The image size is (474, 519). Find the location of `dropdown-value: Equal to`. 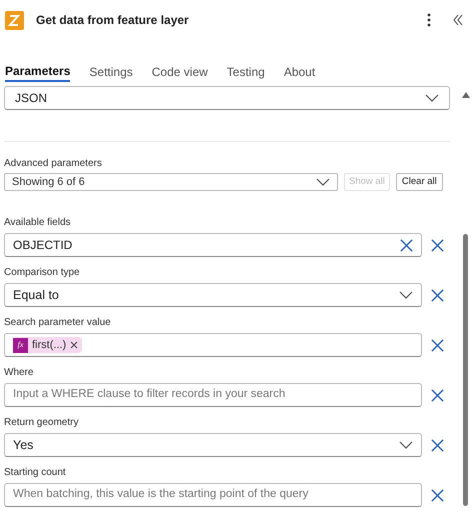

dropdown-value: Equal to is located at coordinates (36, 295).